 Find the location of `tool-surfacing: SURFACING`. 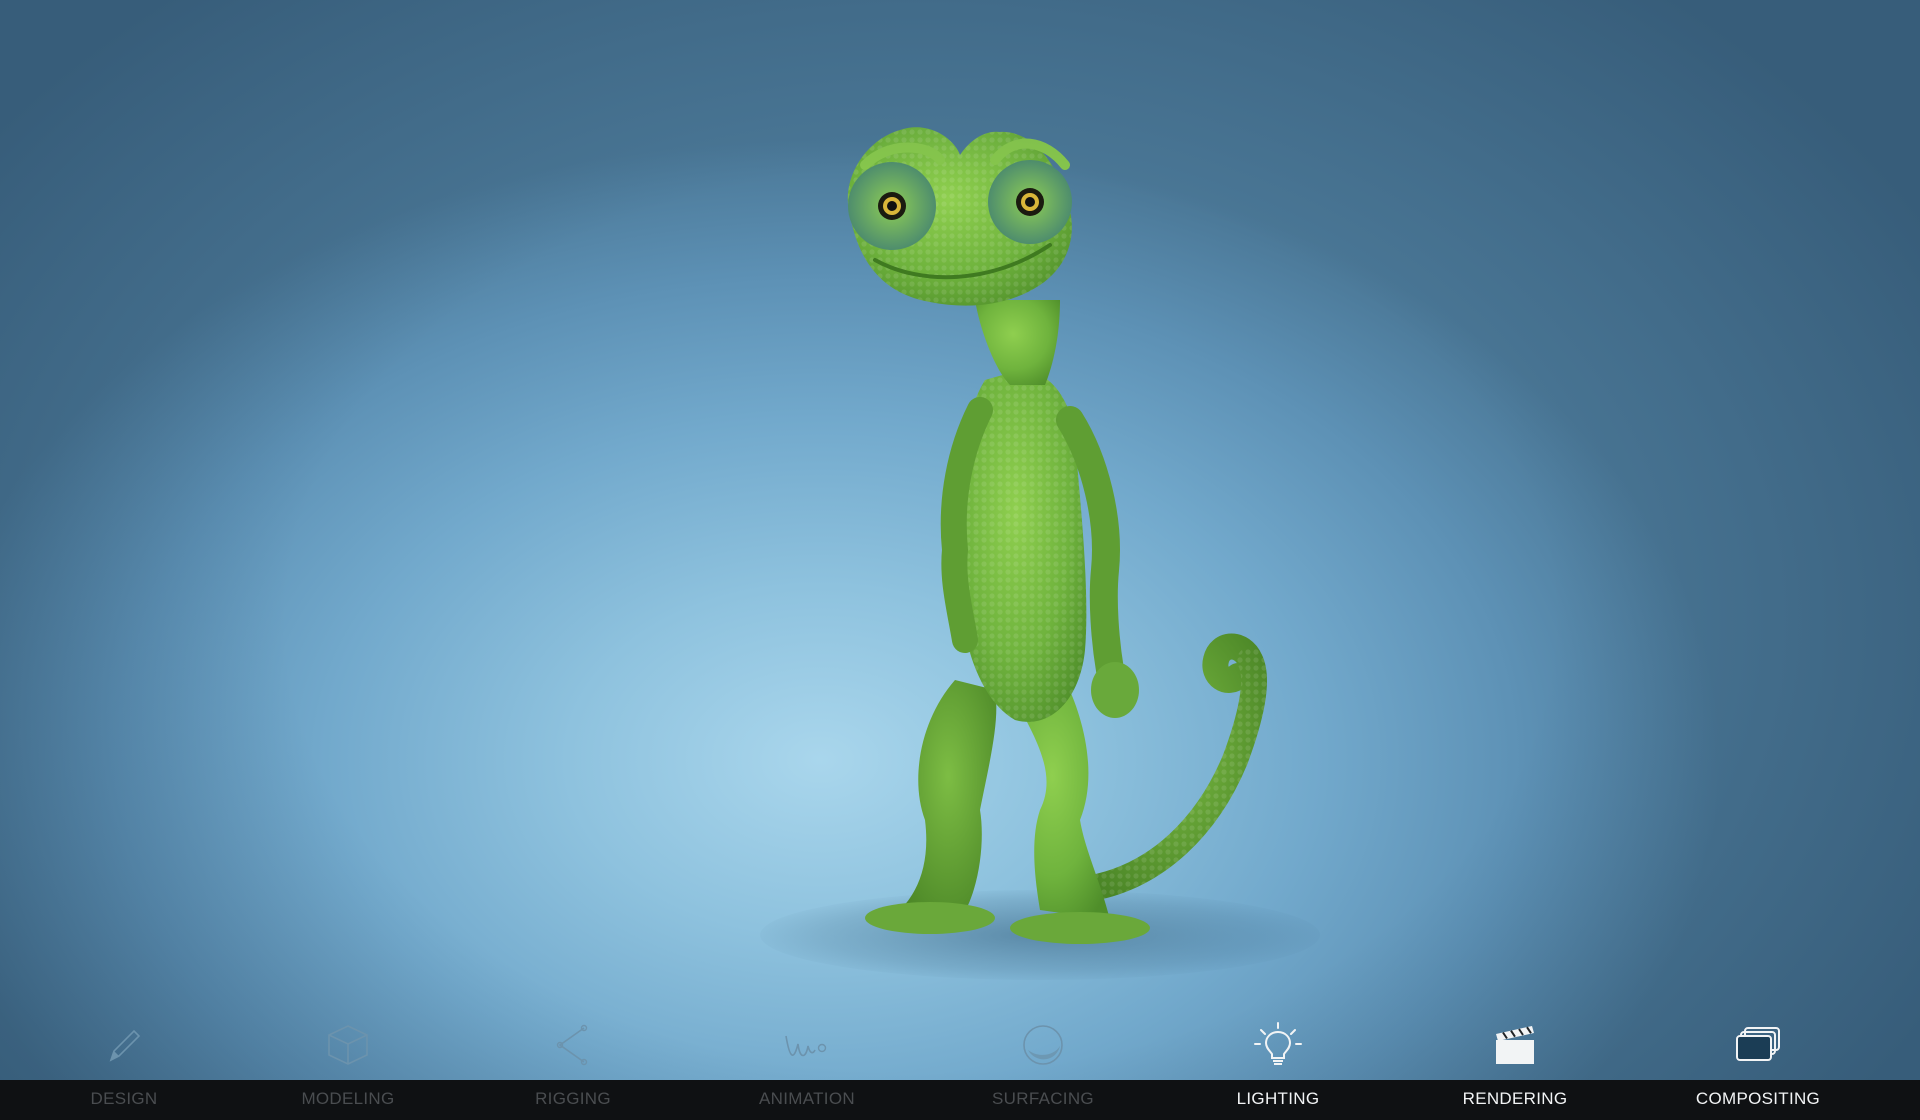

tool-surfacing: SURFACING is located at coordinates (1043, 1065).